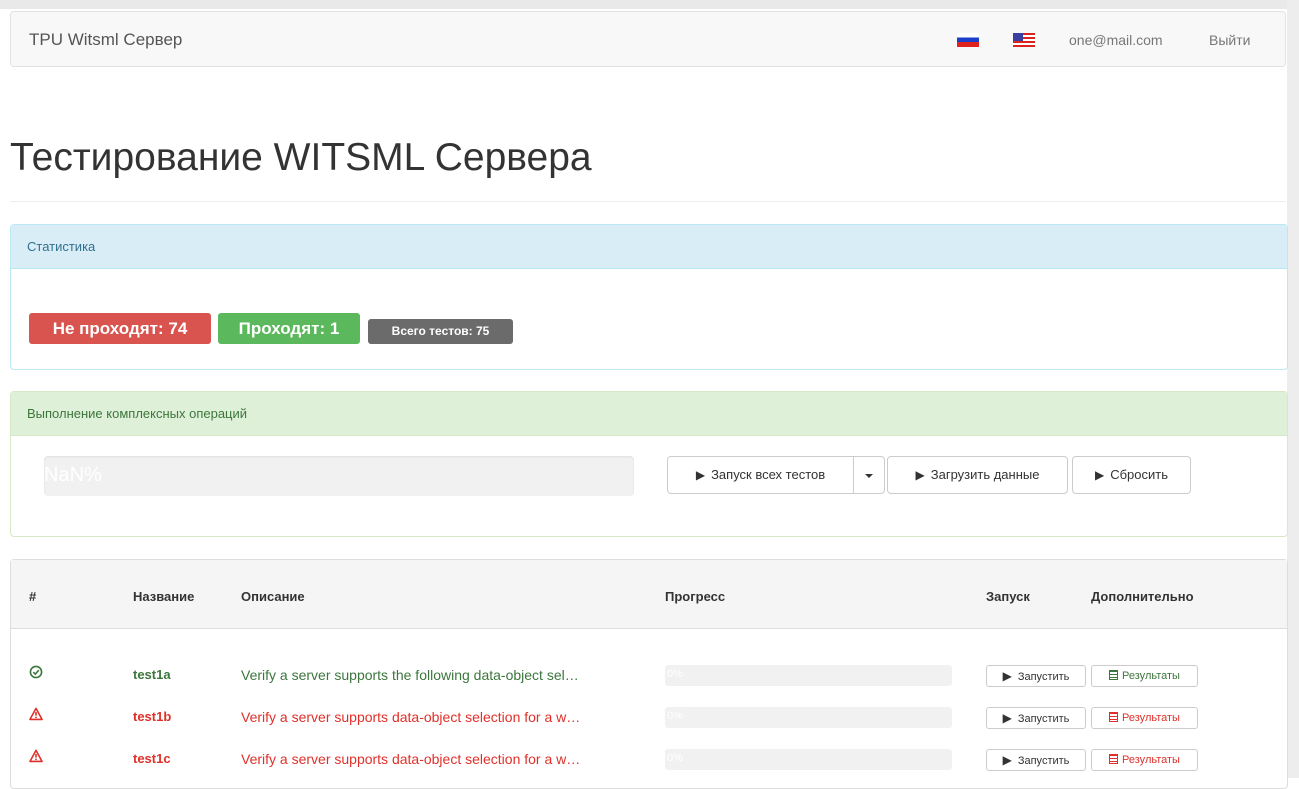 The height and width of the screenshot is (789, 1299). I want to click on overall-progress-text: NaN%, so click(73, 475).